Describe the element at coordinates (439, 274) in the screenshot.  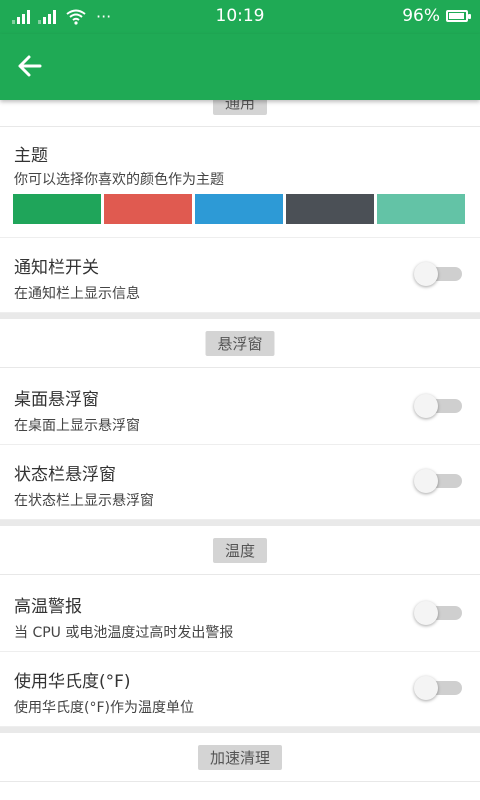
I see `notification-toggle` at that location.